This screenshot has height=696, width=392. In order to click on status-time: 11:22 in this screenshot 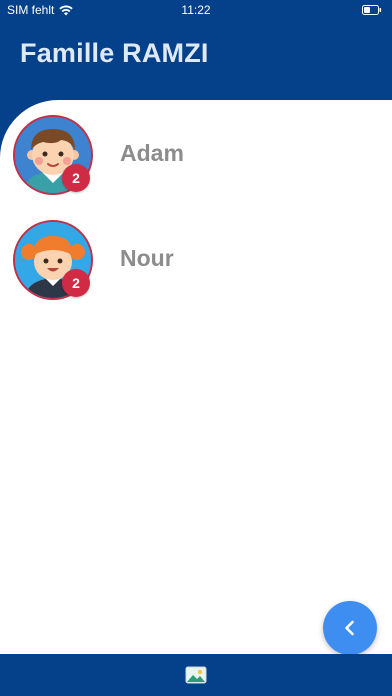, I will do `click(196, 10)`.